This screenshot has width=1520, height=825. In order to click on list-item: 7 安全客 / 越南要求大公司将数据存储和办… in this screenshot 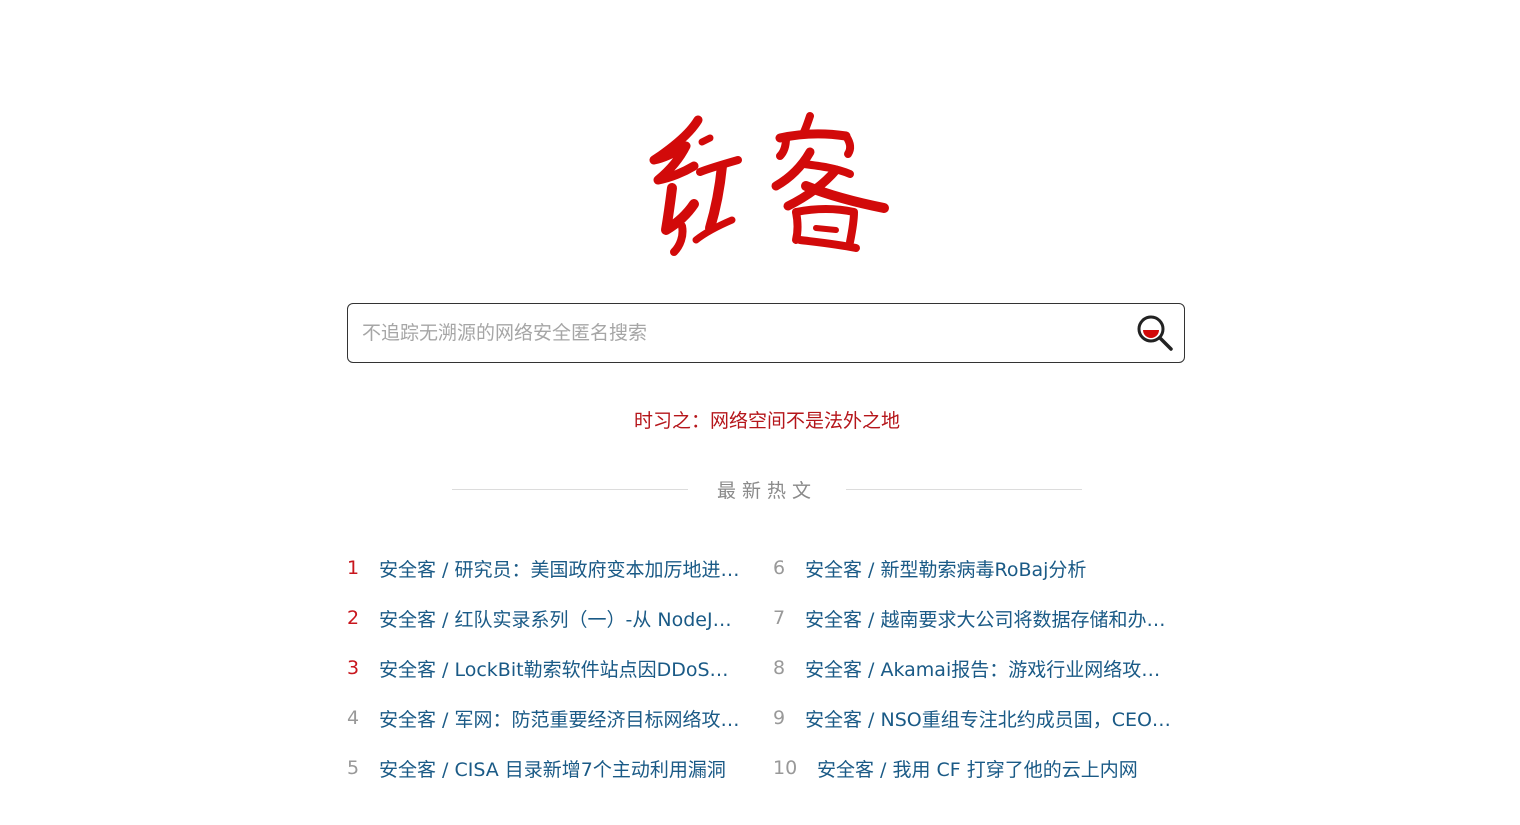, I will do `click(972, 618)`.